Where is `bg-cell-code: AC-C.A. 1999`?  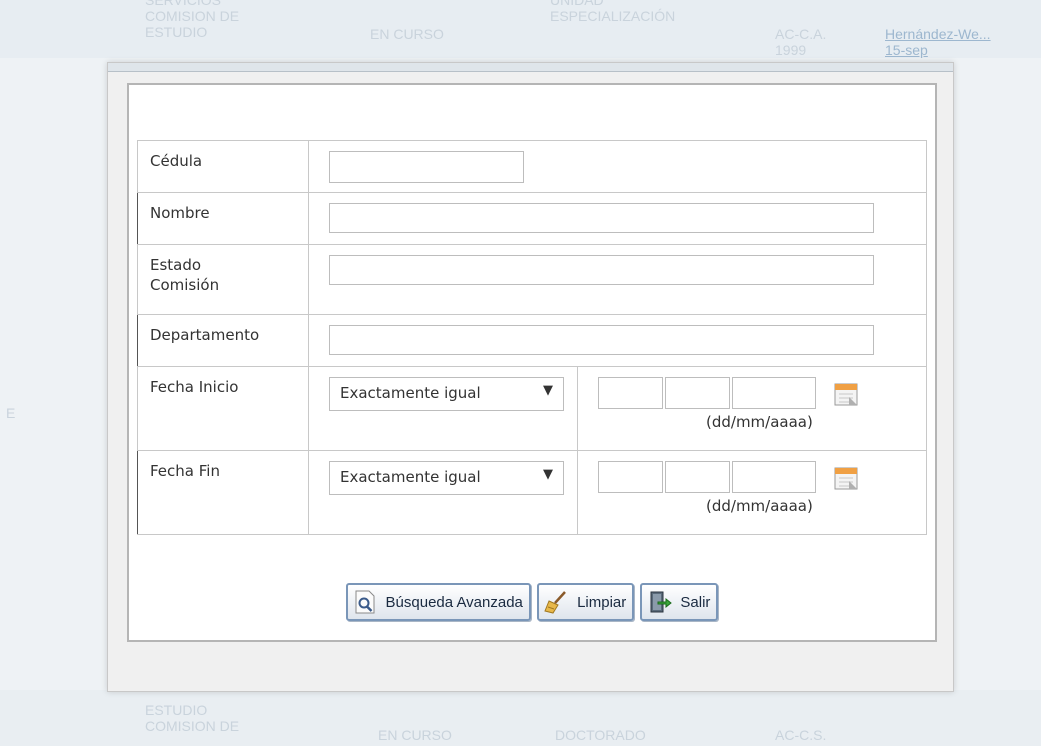
bg-cell-code: AC-C.A. 1999 is located at coordinates (801, 42).